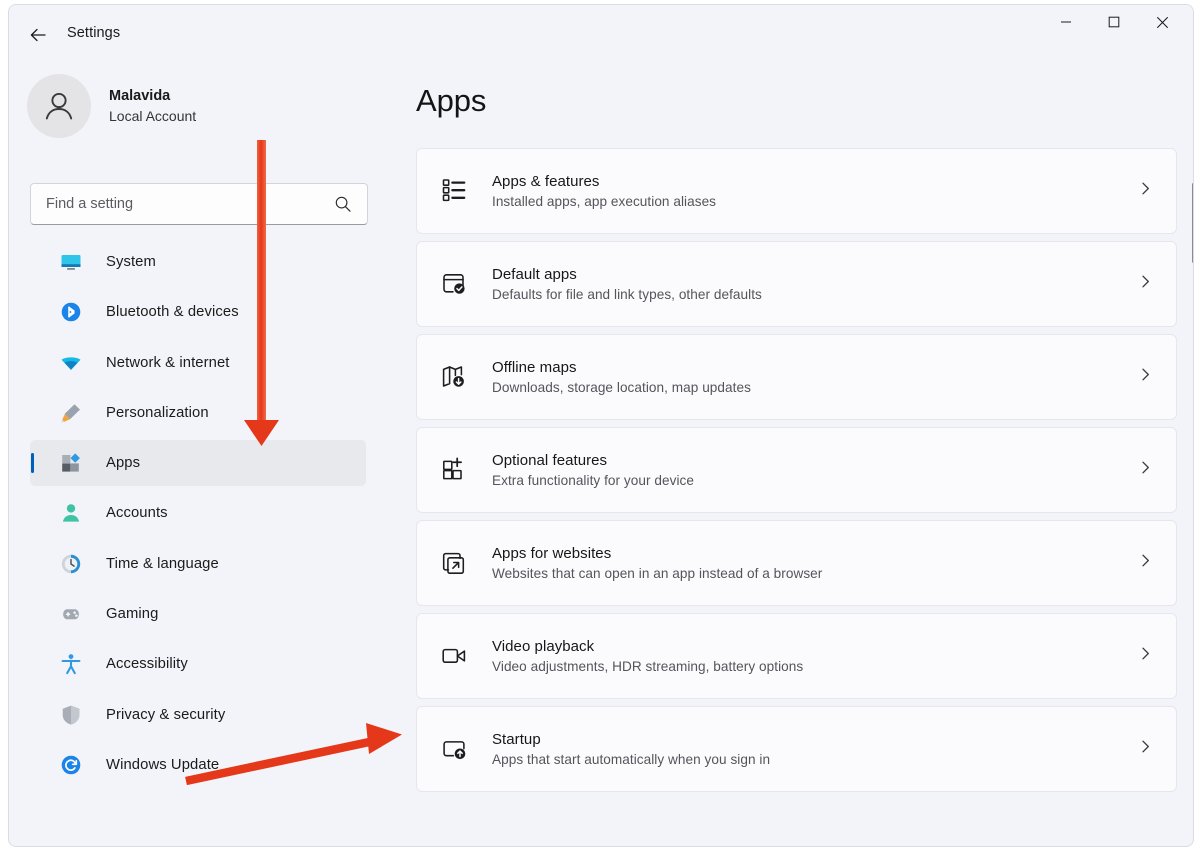  Describe the element at coordinates (593, 480) in the screenshot. I see `card-subtitle: Extra functionality for your device` at that location.